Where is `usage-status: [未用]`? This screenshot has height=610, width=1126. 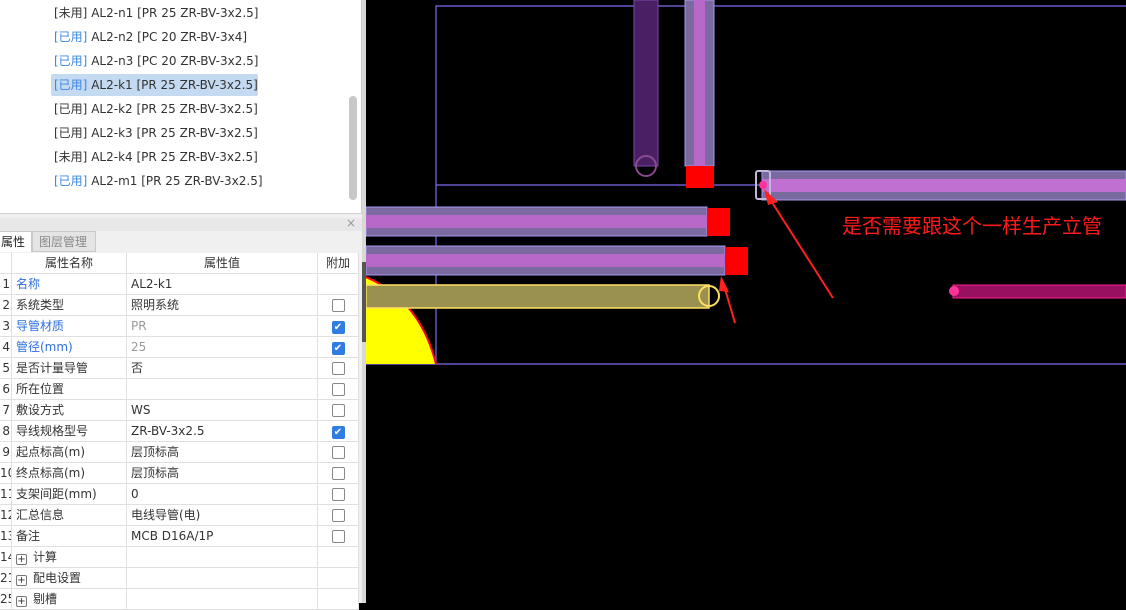 usage-status: [未用] is located at coordinates (71, 157).